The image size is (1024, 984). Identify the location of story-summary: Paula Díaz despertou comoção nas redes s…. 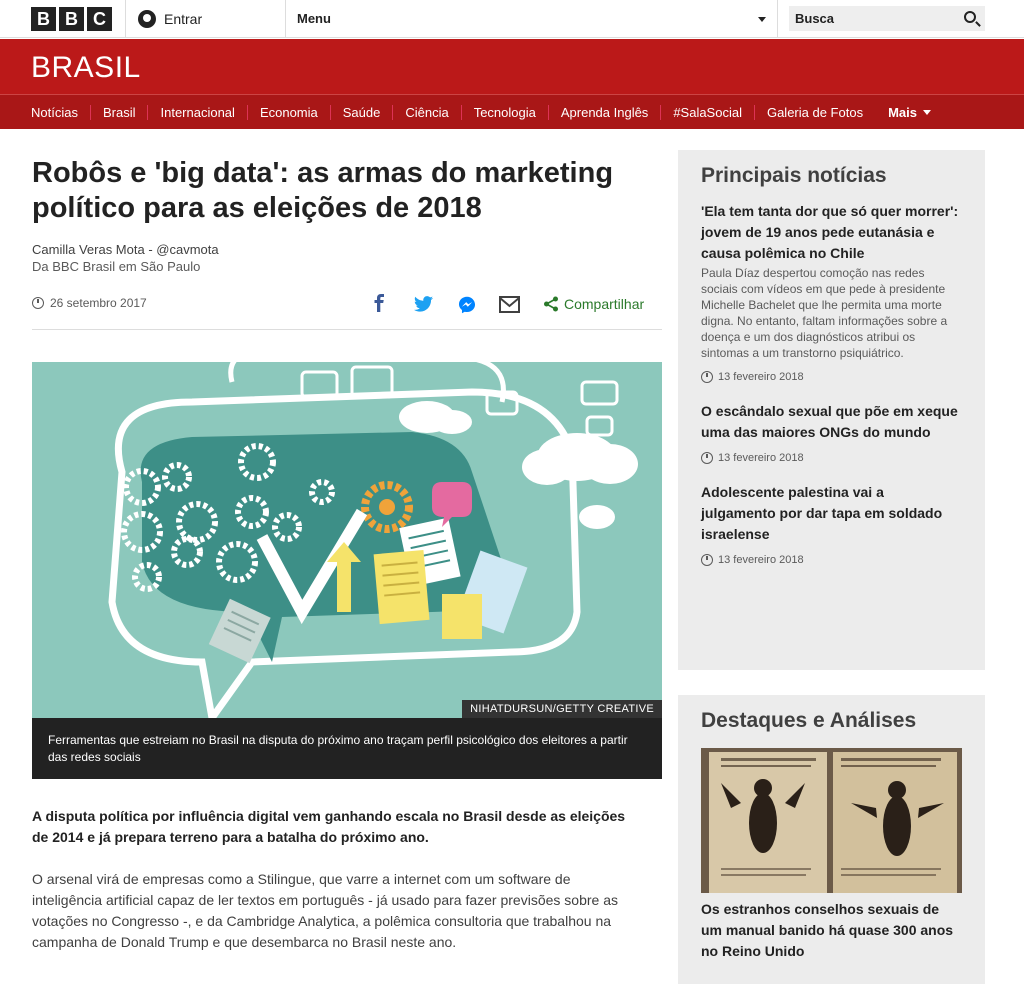
(824, 313).